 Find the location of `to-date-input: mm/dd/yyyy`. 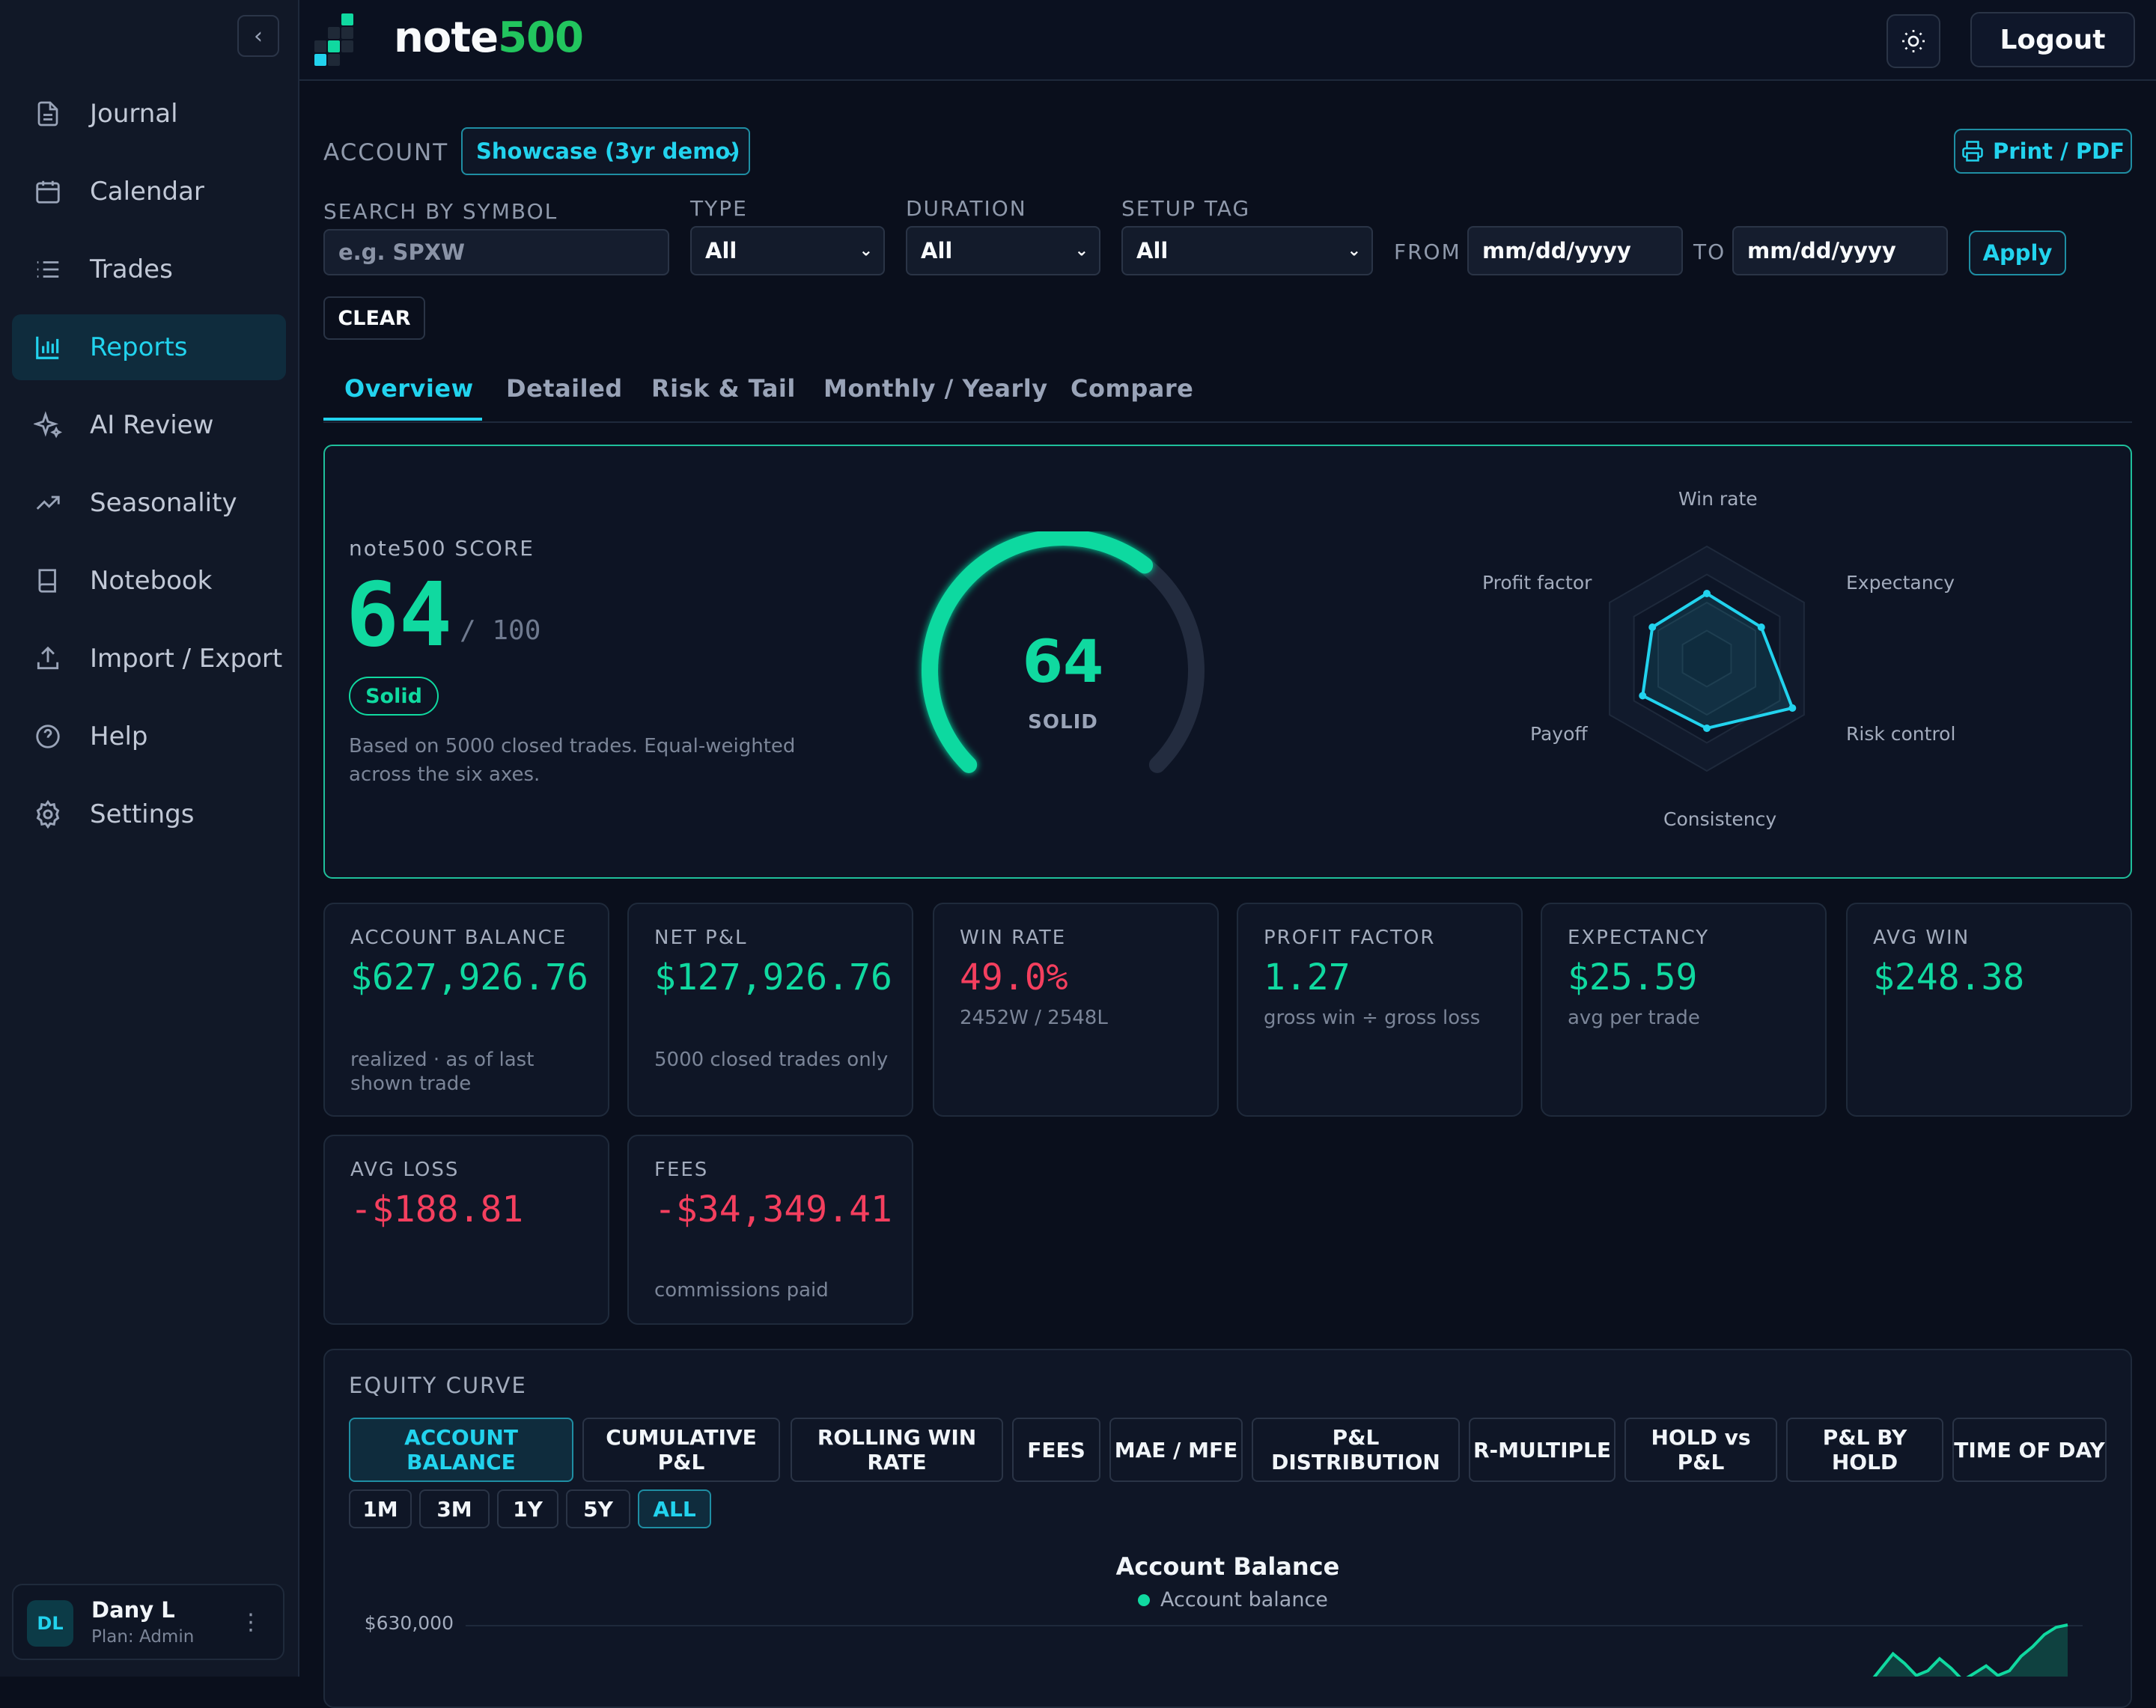

to-date-input: mm/dd/yyyy is located at coordinates (1840, 251).